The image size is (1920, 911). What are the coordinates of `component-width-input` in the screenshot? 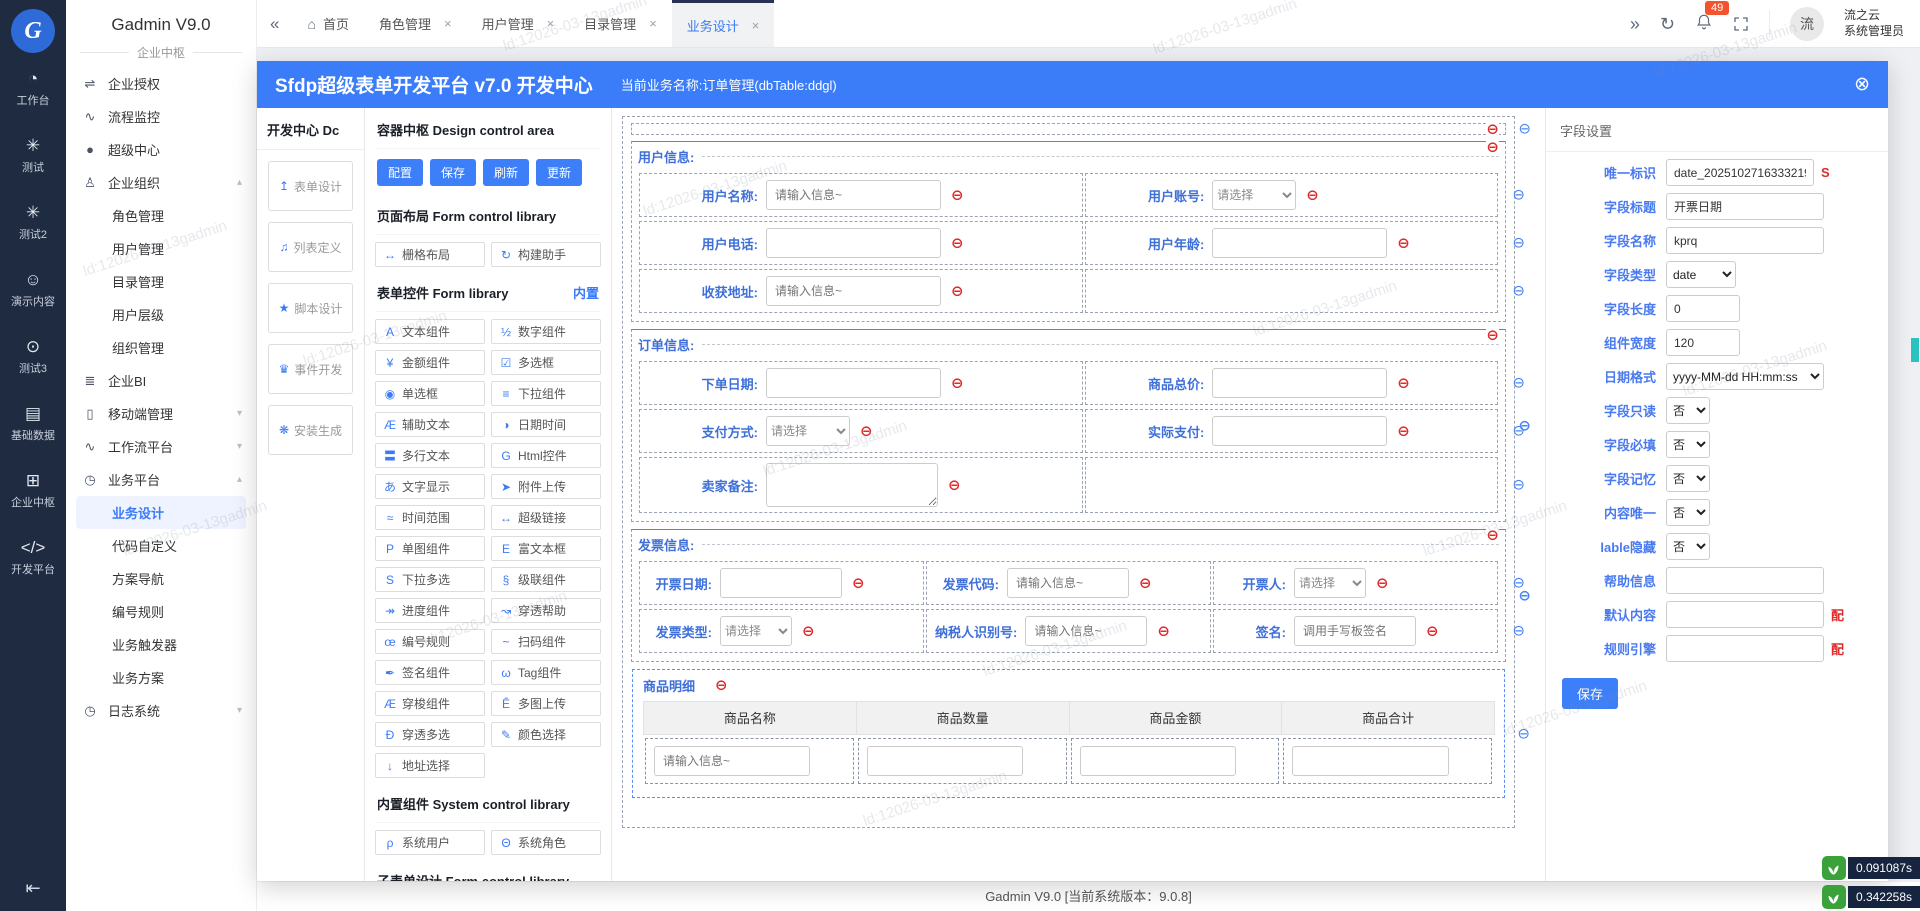 It's located at (1703, 342).